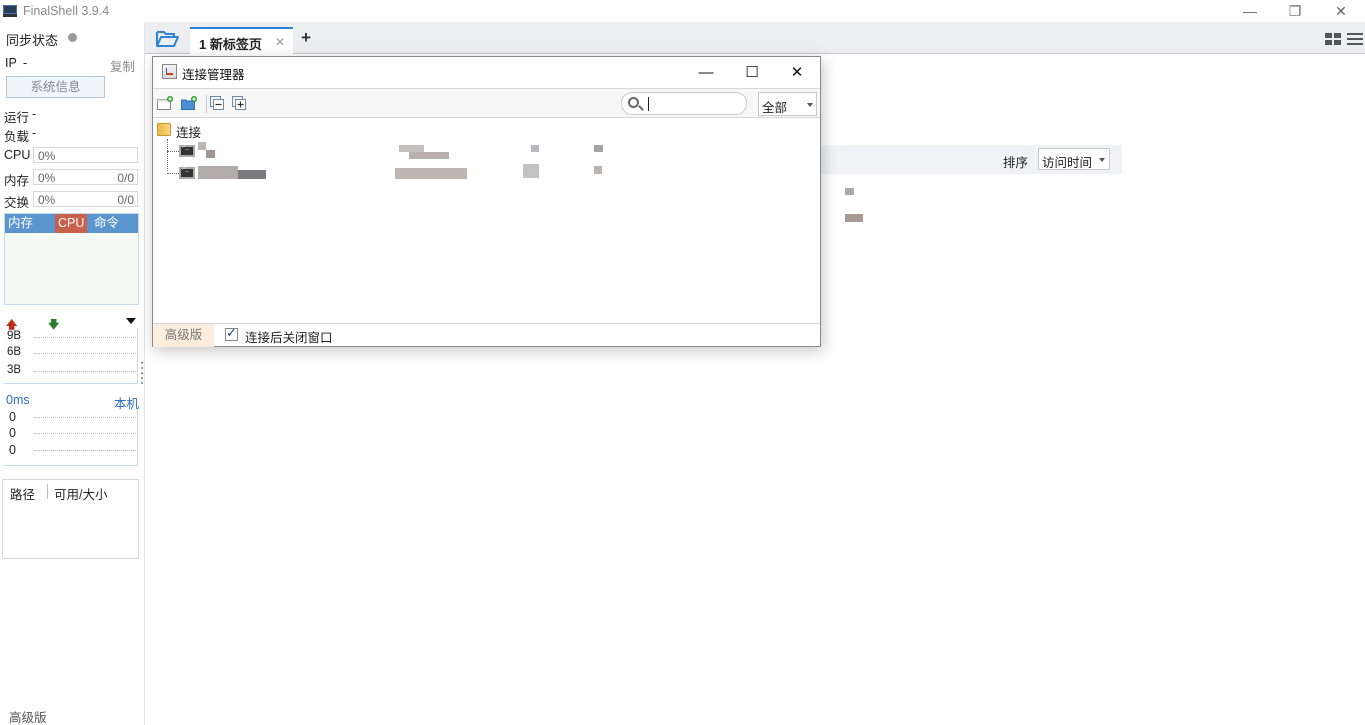 The width and height of the screenshot is (1365, 725). Describe the element at coordinates (775, 108) in the screenshot. I see `filter-value: 全部` at that location.